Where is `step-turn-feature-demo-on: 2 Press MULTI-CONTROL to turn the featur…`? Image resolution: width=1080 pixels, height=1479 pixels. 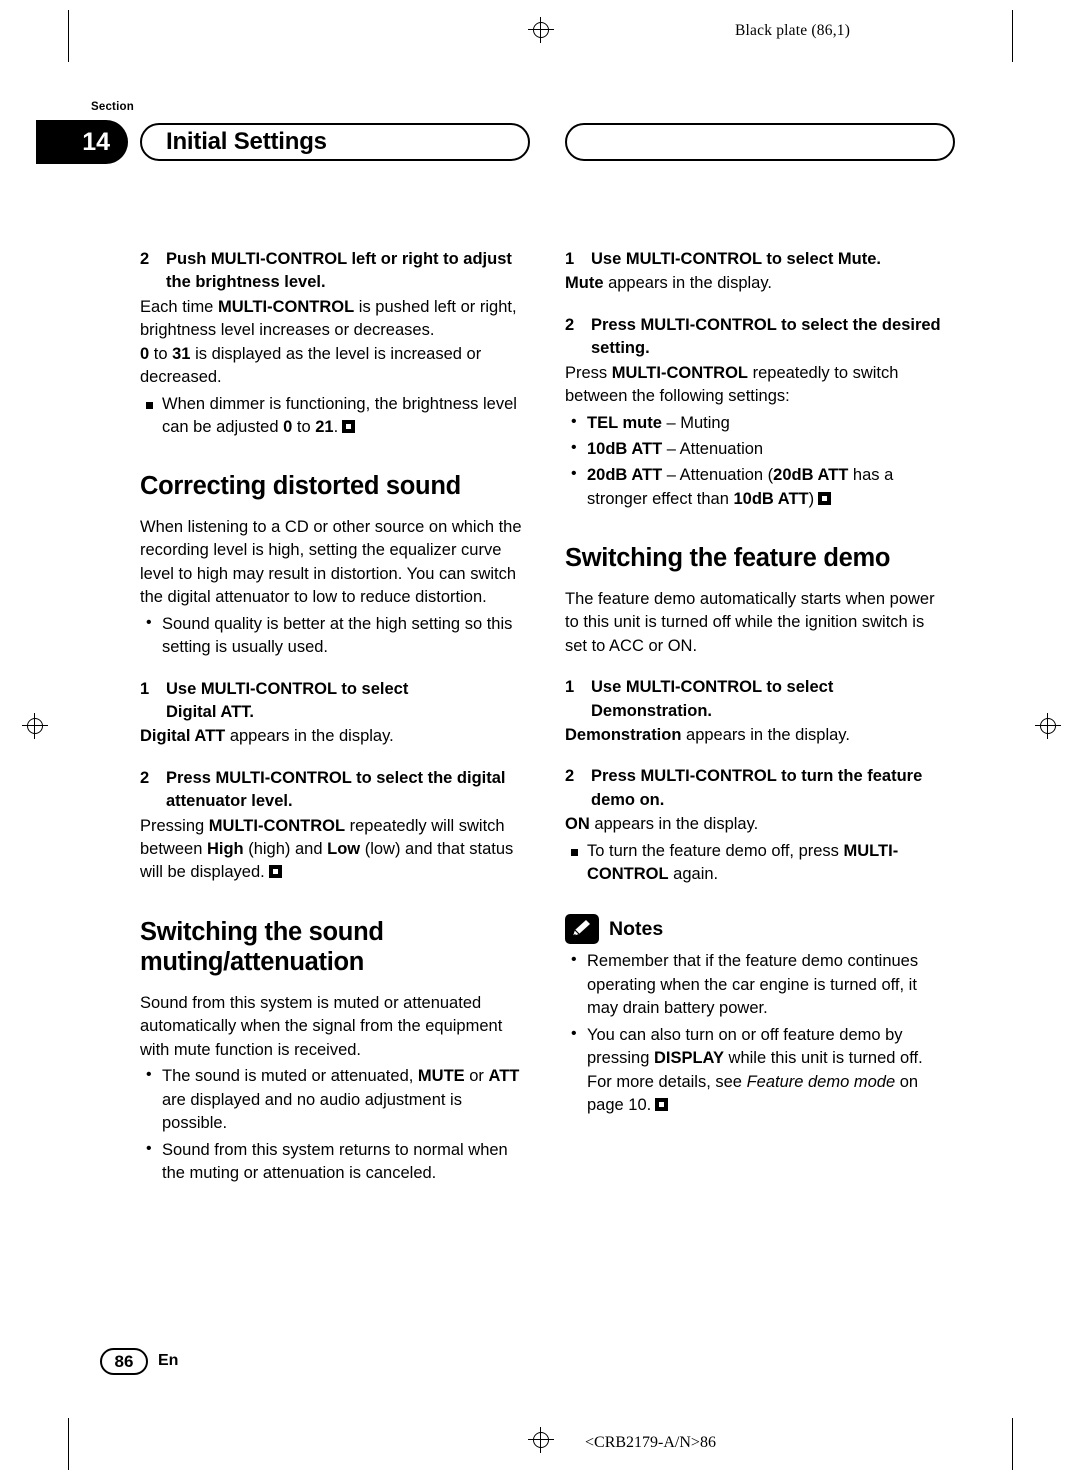
step-turn-feature-demo-on: 2 Press MULTI-CONTROL to turn the featur… is located at coordinates (757, 788).